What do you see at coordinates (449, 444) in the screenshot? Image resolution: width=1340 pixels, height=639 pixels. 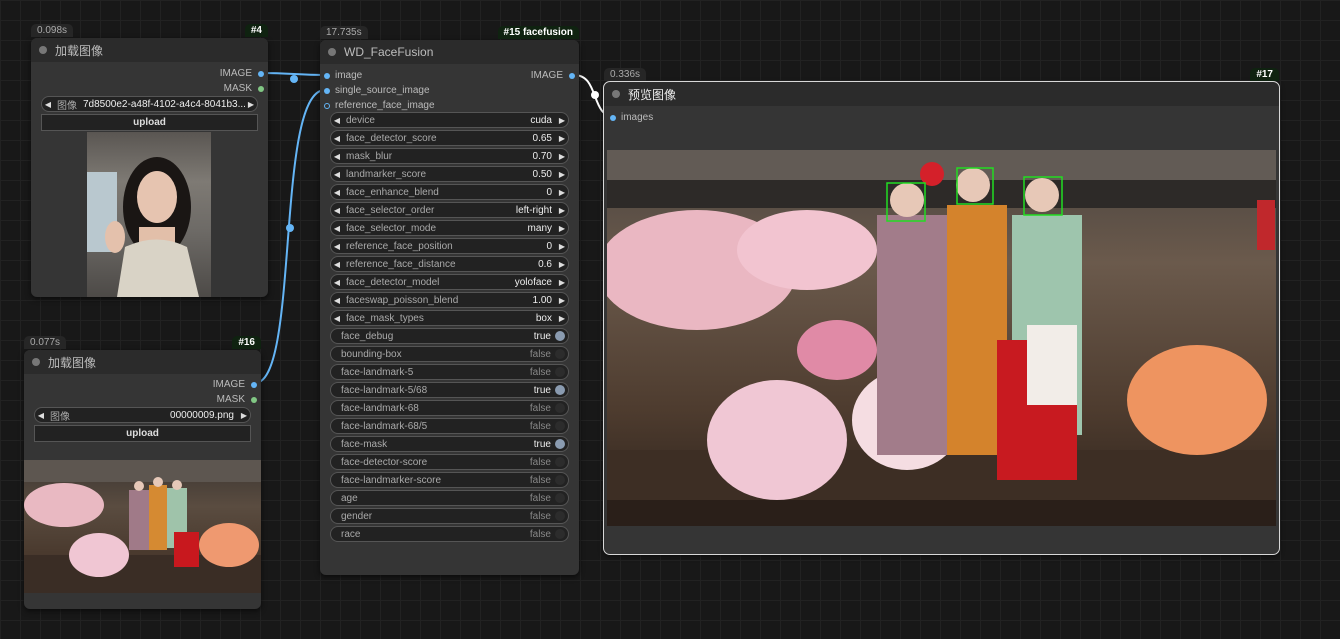 I see `toggle-face-mask: face-mask true` at bounding box center [449, 444].